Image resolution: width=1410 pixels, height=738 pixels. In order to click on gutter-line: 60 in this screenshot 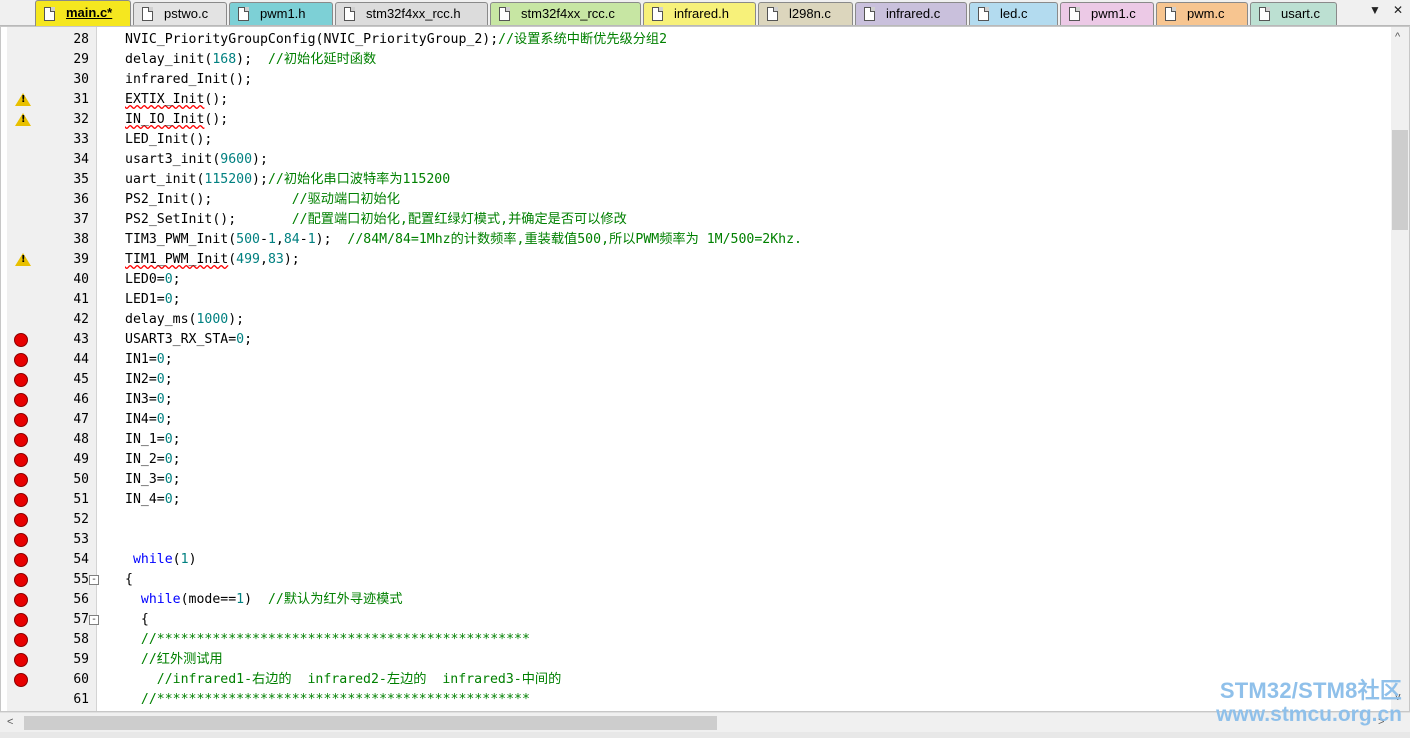, I will do `click(52, 680)`.